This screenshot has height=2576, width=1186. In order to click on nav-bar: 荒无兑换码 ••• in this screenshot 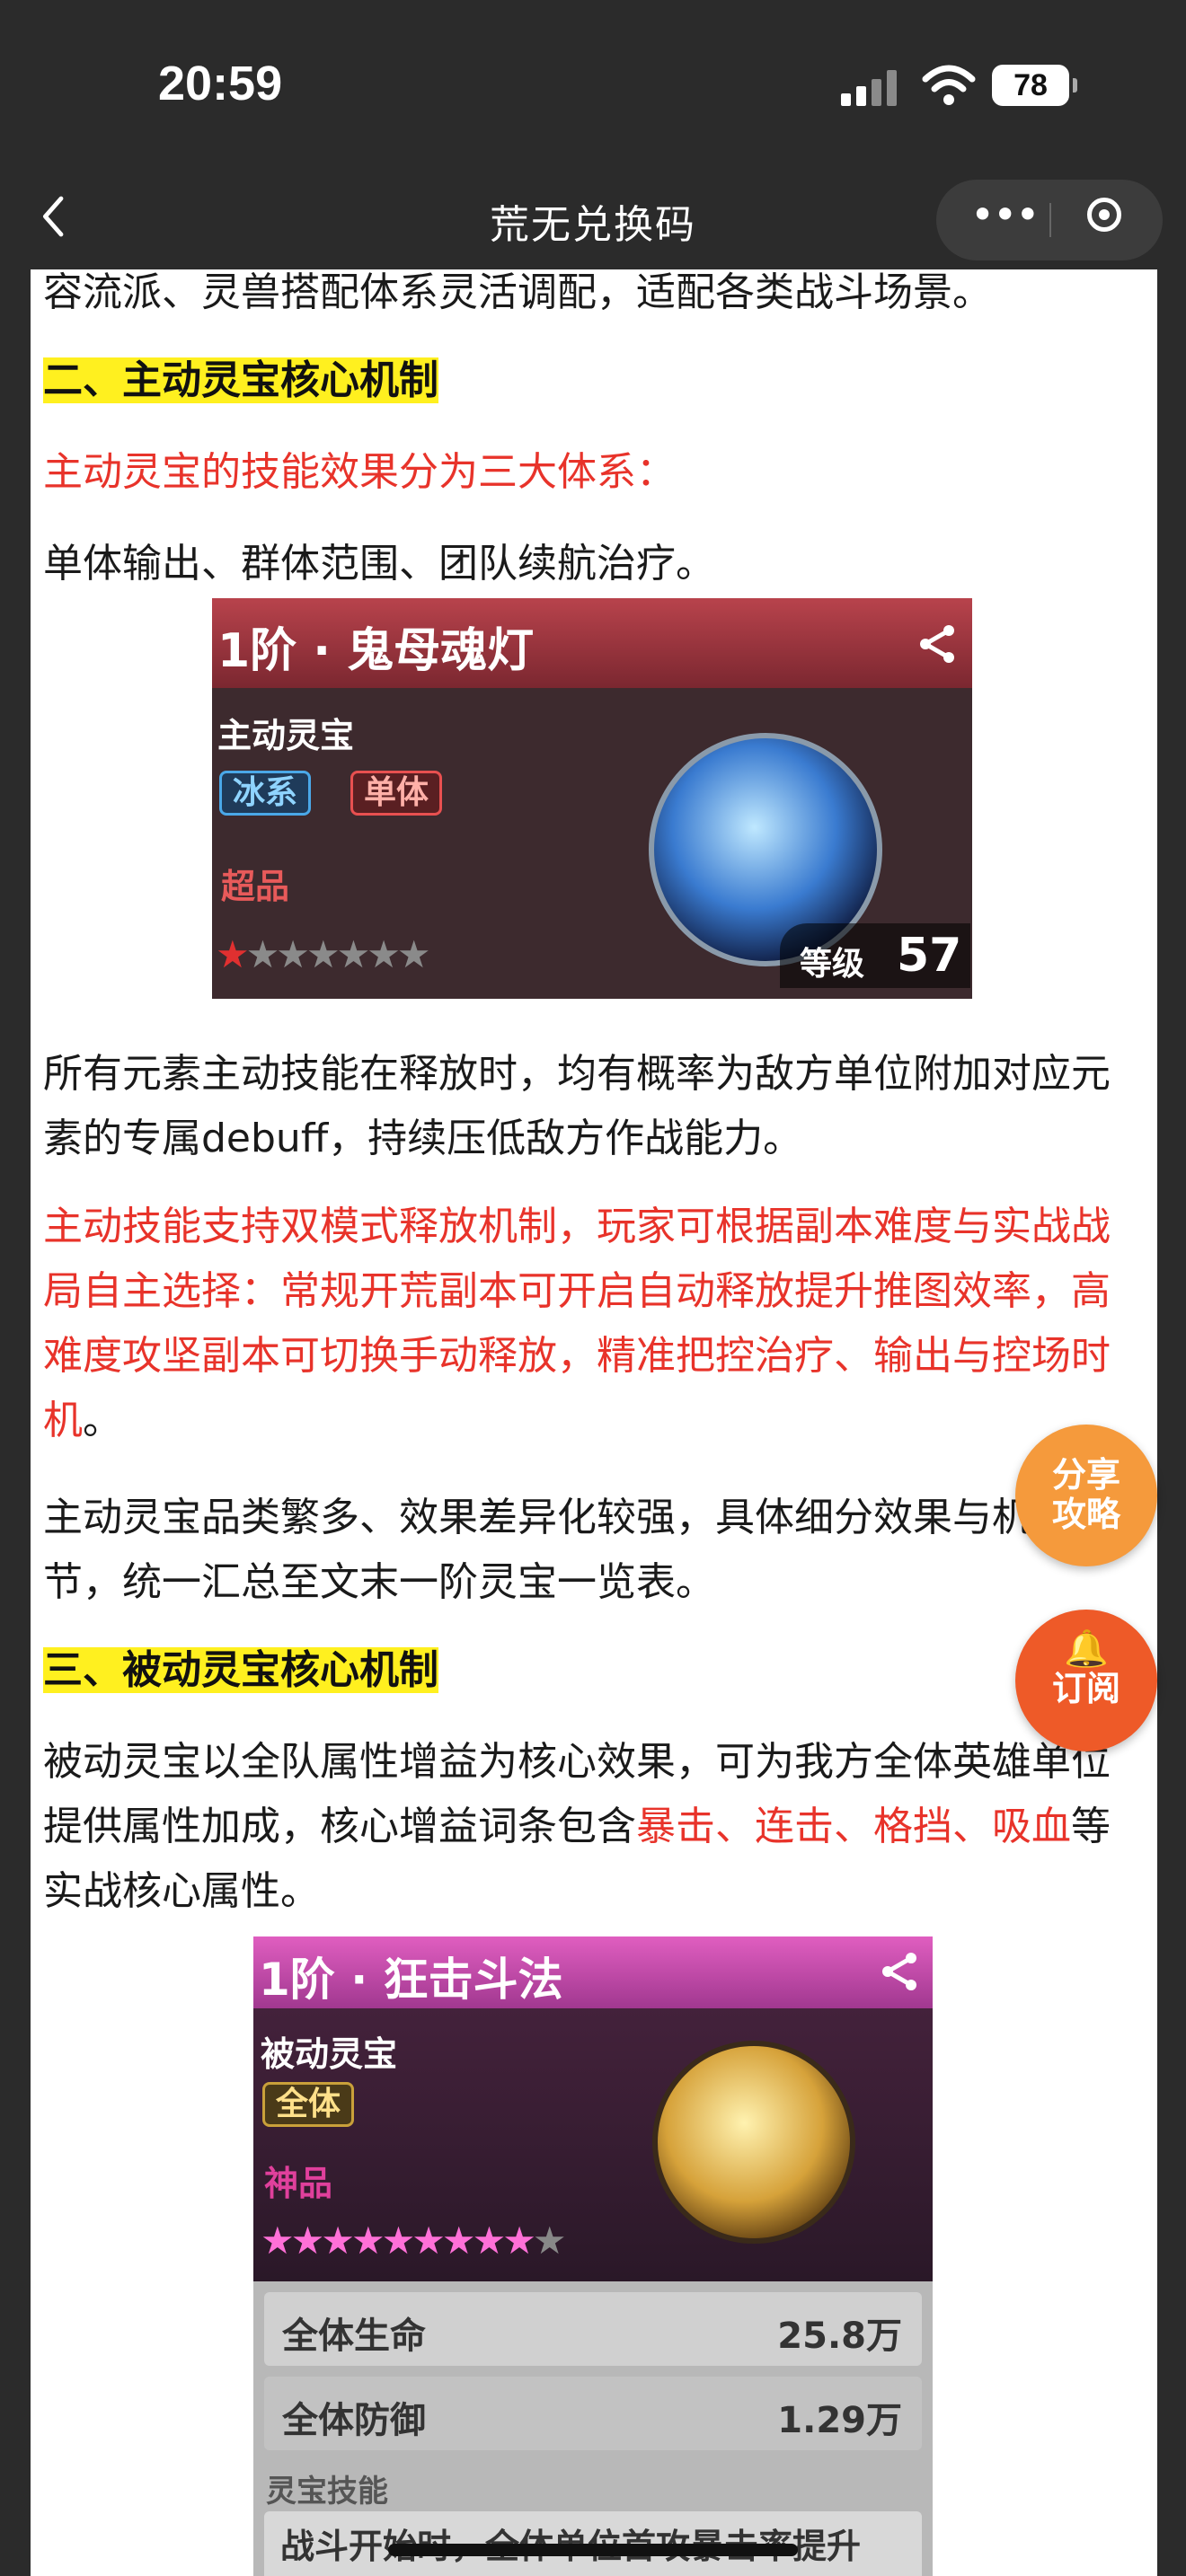, I will do `click(593, 220)`.